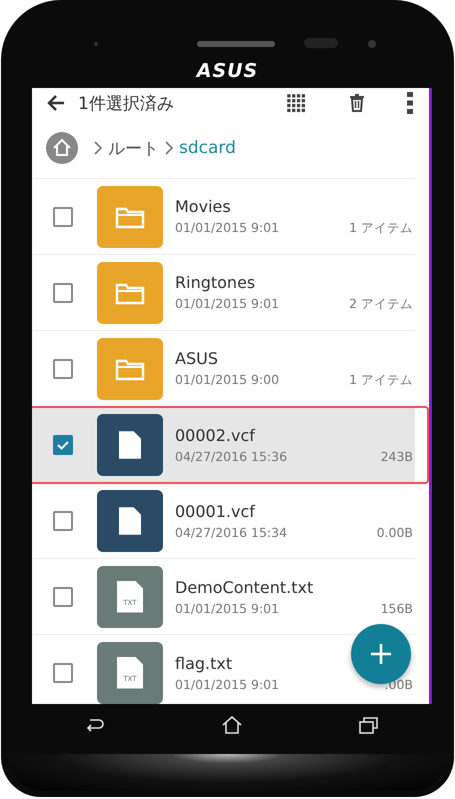 This screenshot has width=455, height=799. I want to click on back-icon, so click(95, 725).